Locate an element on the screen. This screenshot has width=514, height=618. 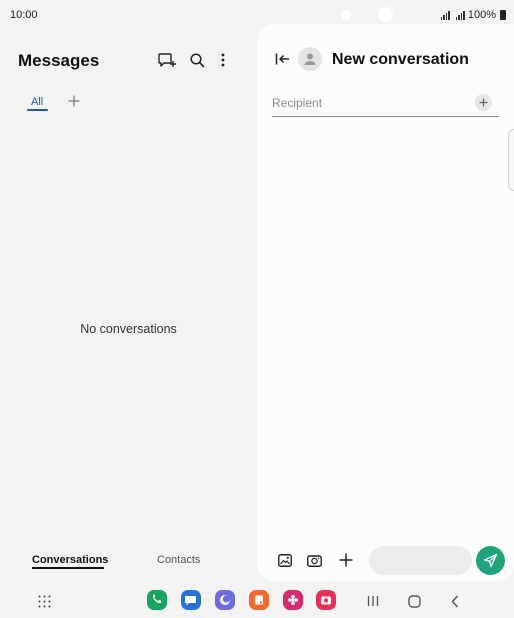
send-button is located at coordinates (490, 560).